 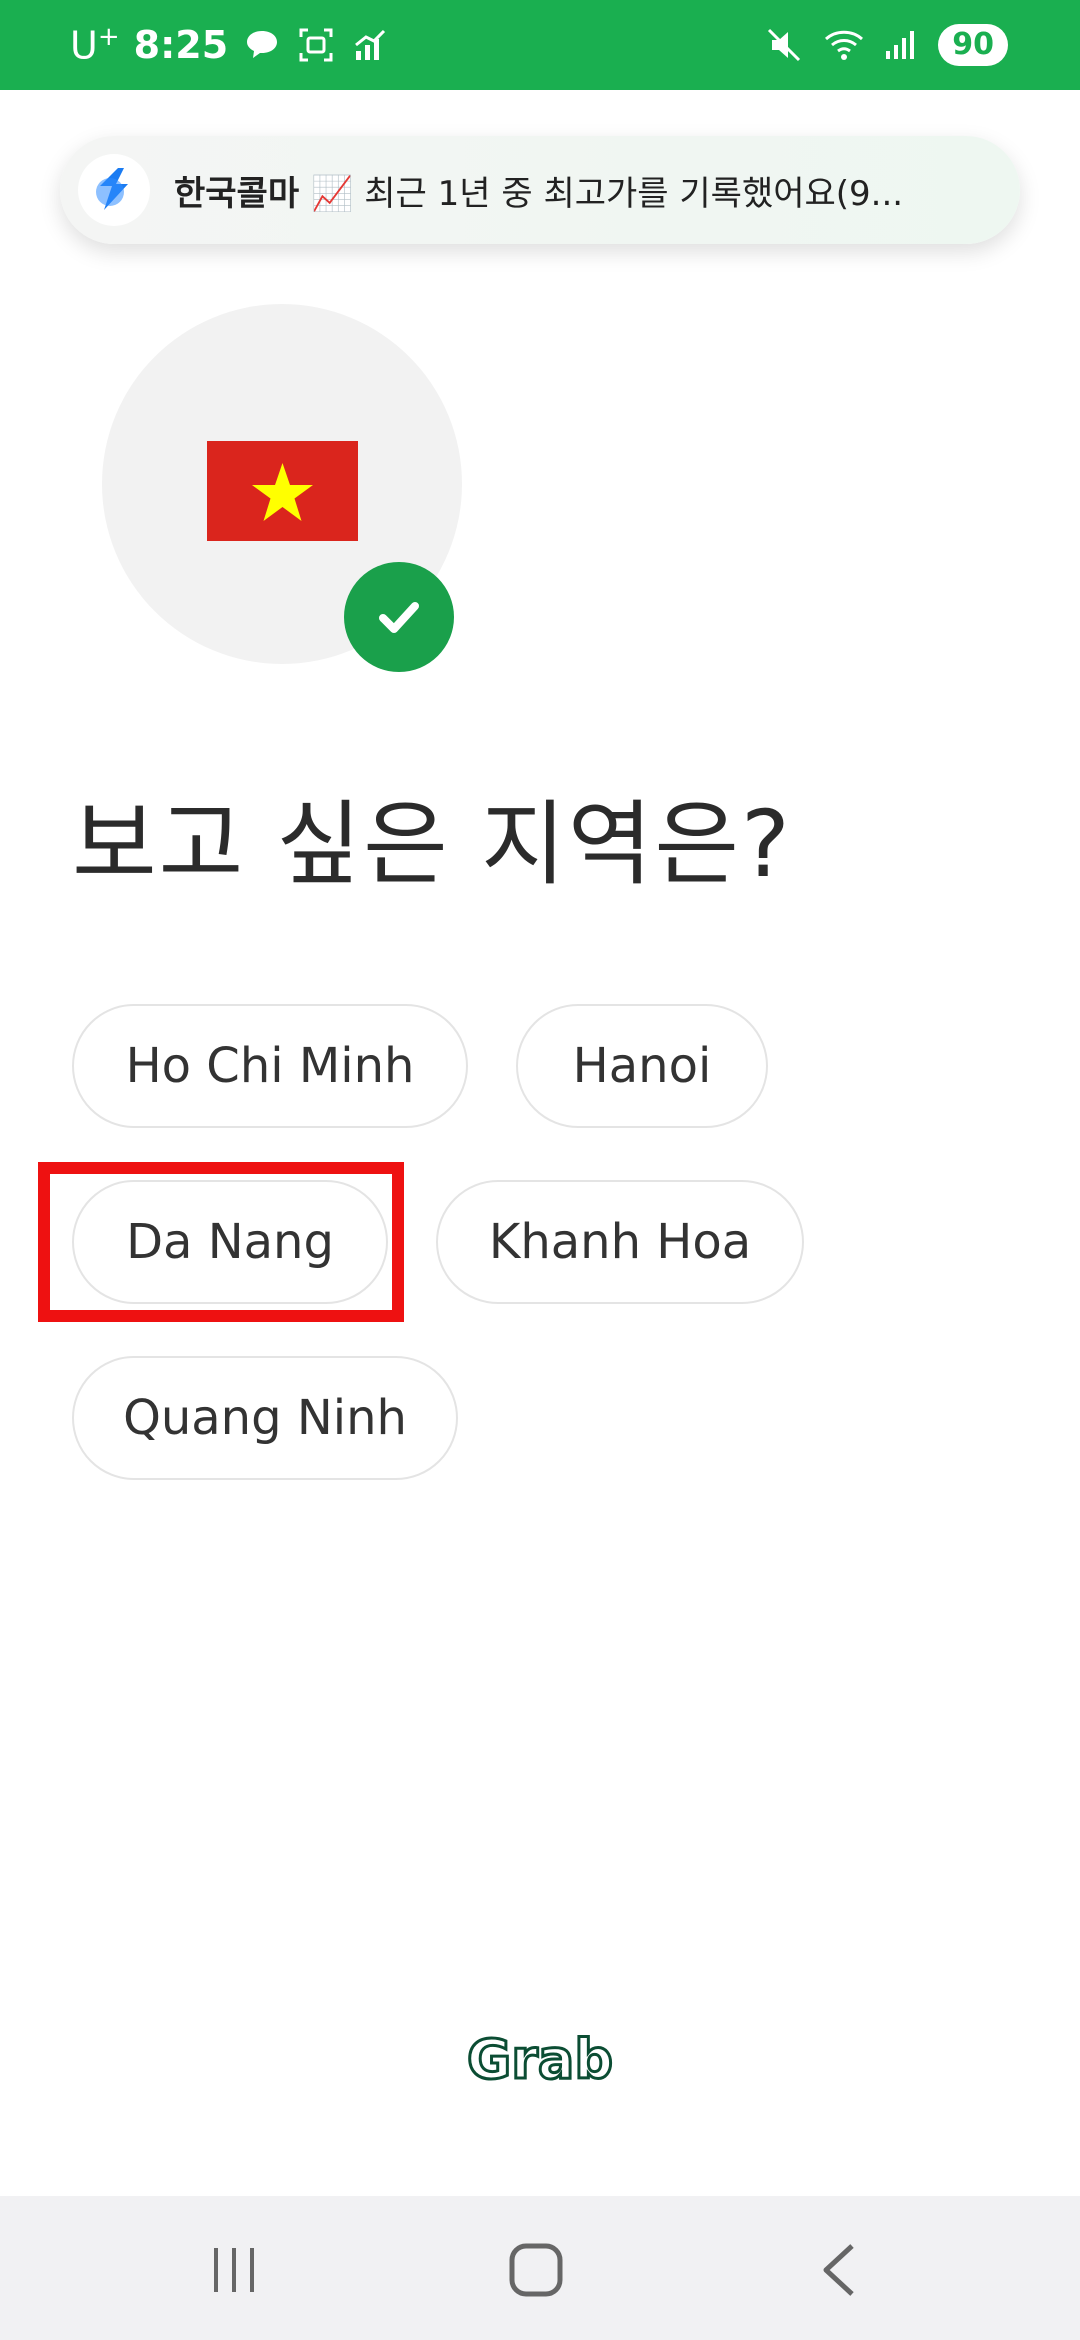 I want to click on wifi-icon, so click(x=843, y=45).